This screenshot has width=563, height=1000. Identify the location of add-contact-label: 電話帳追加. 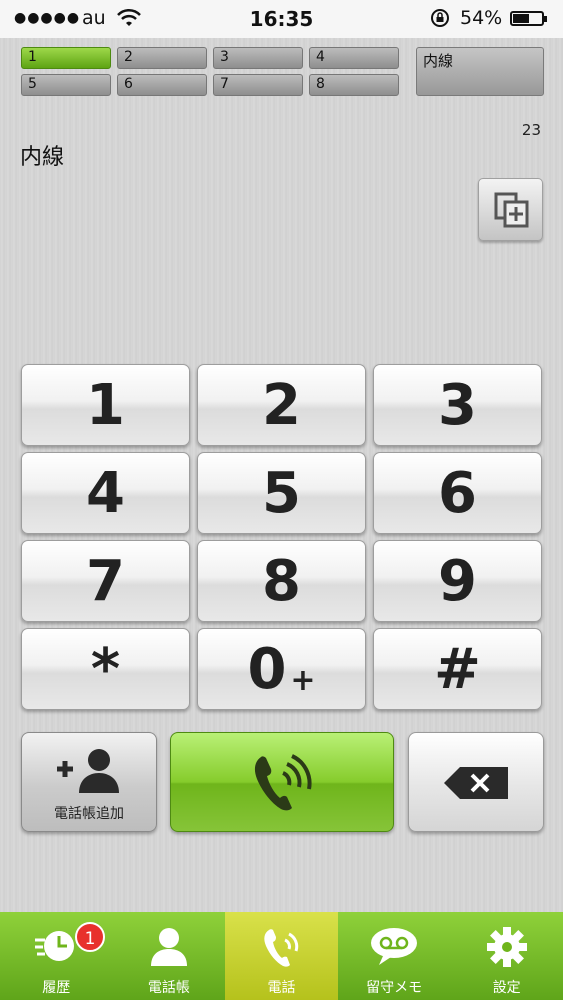
(89, 814).